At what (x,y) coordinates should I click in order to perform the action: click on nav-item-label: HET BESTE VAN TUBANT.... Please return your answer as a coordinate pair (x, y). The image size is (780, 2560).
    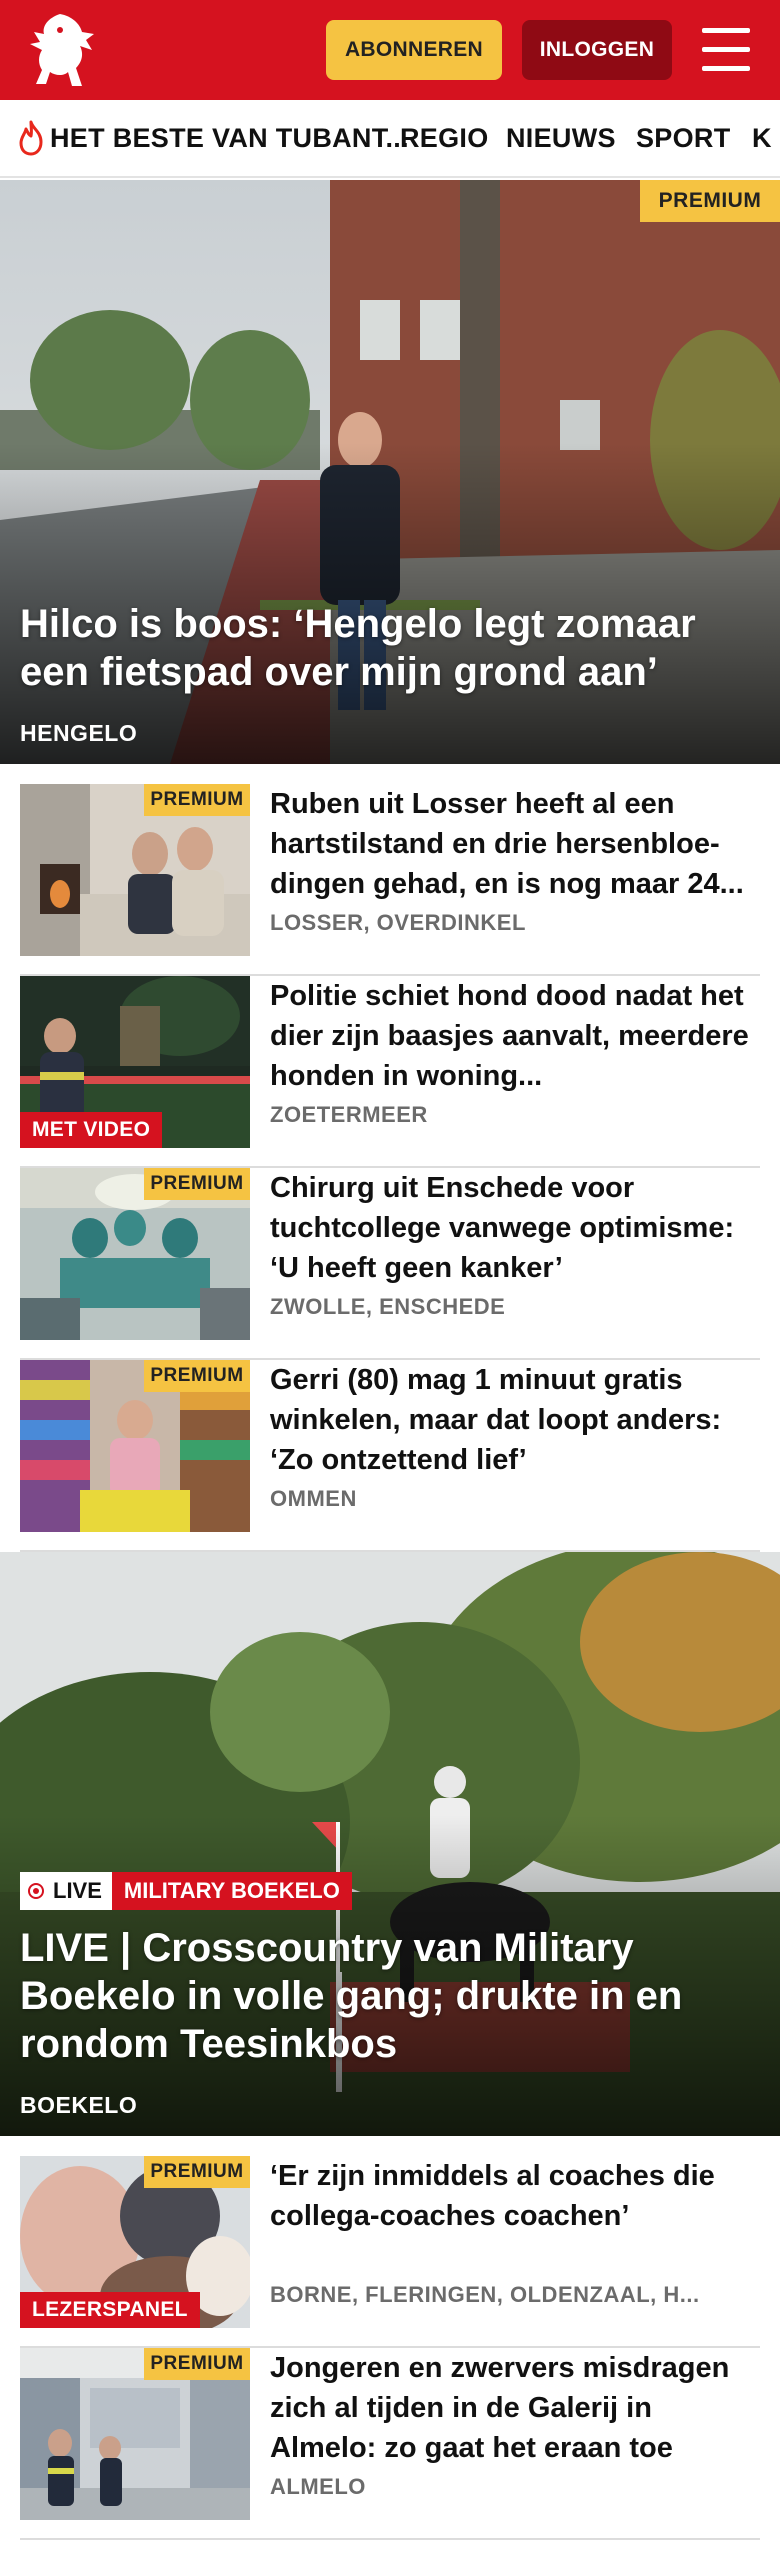
    Looking at the image, I should click on (229, 137).